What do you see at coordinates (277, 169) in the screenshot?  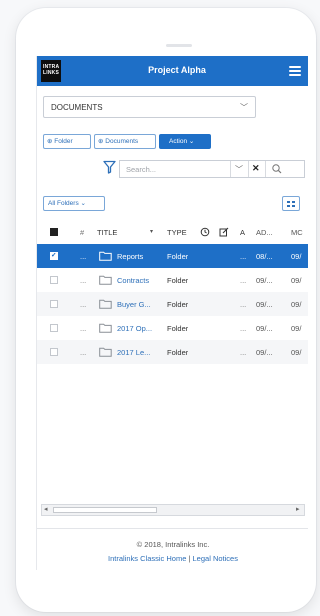 I see `search-icon` at bounding box center [277, 169].